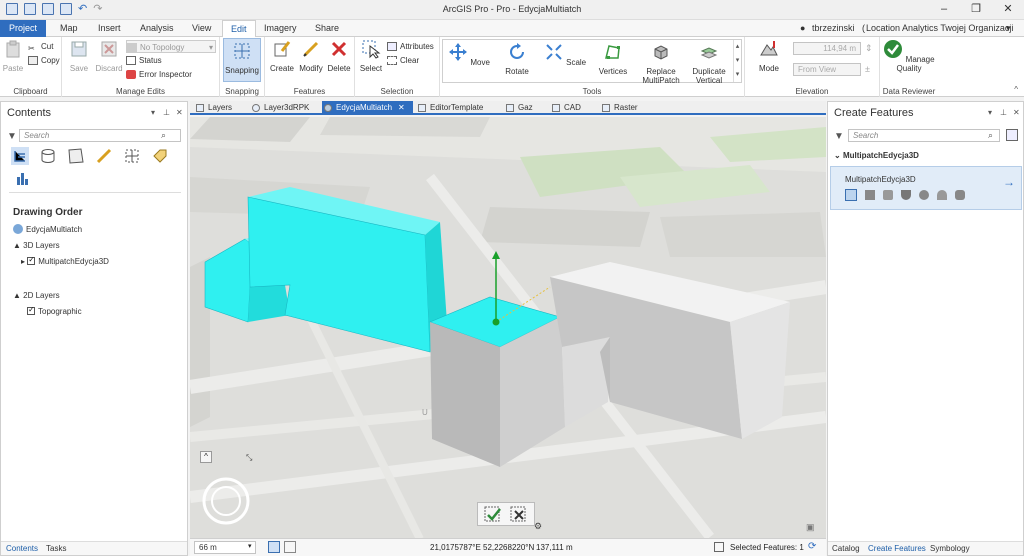 The height and width of the screenshot is (556, 1024). What do you see at coordinates (810, 527) in the screenshot?
I see `map-overlay-icon: ▣` at bounding box center [810, 527].